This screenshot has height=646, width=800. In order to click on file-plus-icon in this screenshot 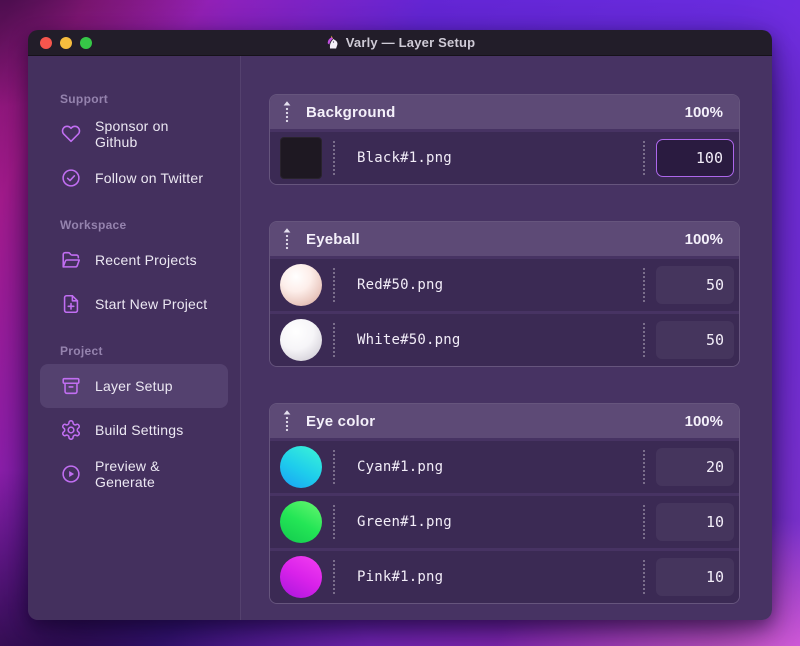, I will do `click(71, 304)`.